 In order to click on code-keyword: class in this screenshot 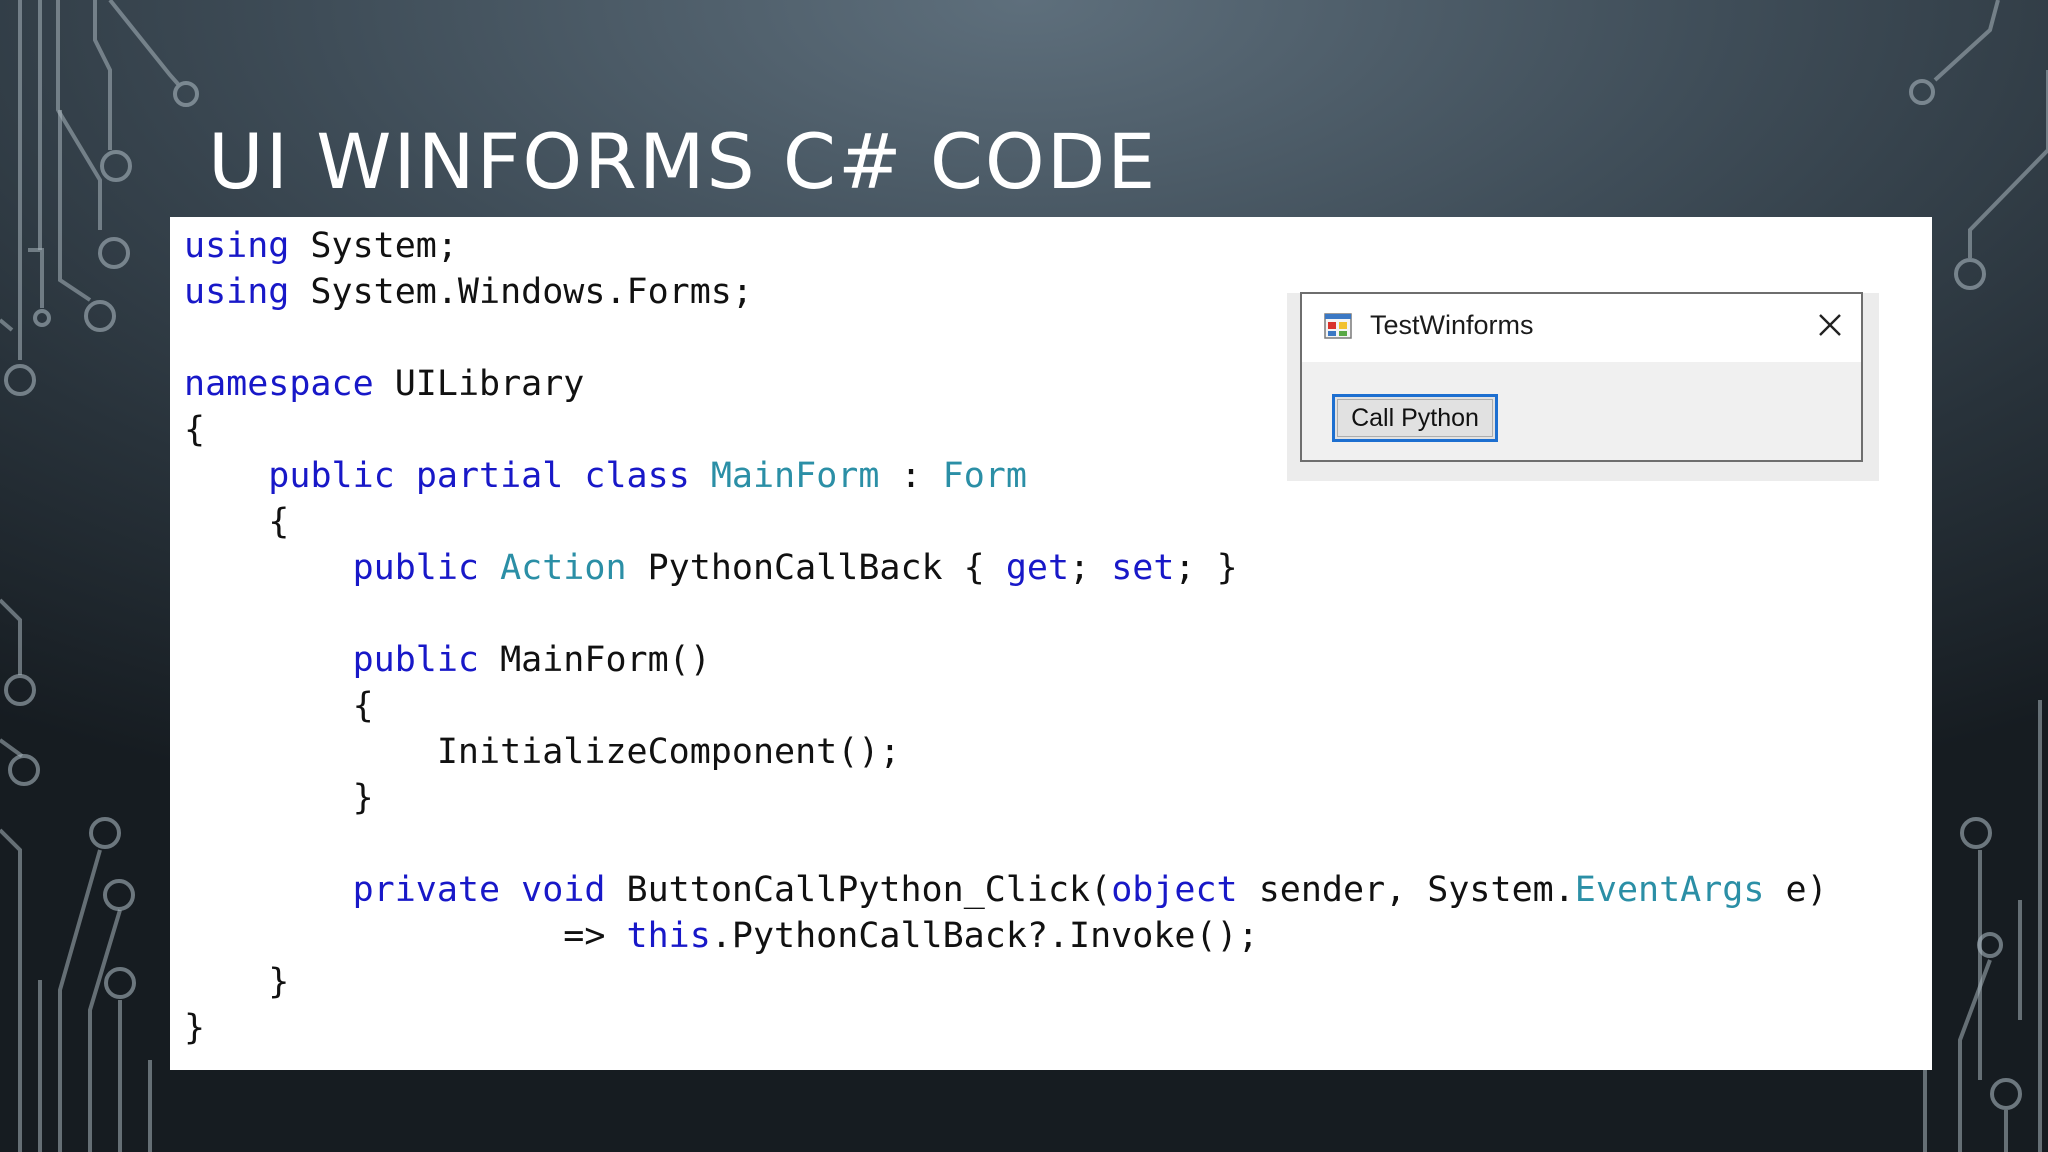, I will do `click(637, 476)`.